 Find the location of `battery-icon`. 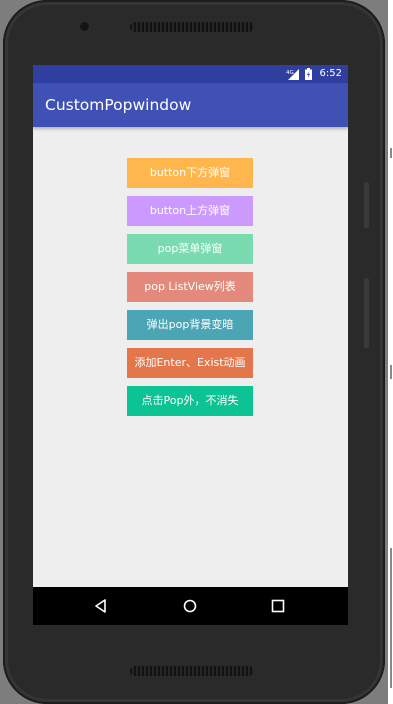

battery-icon is located at coordinates (308, 74).